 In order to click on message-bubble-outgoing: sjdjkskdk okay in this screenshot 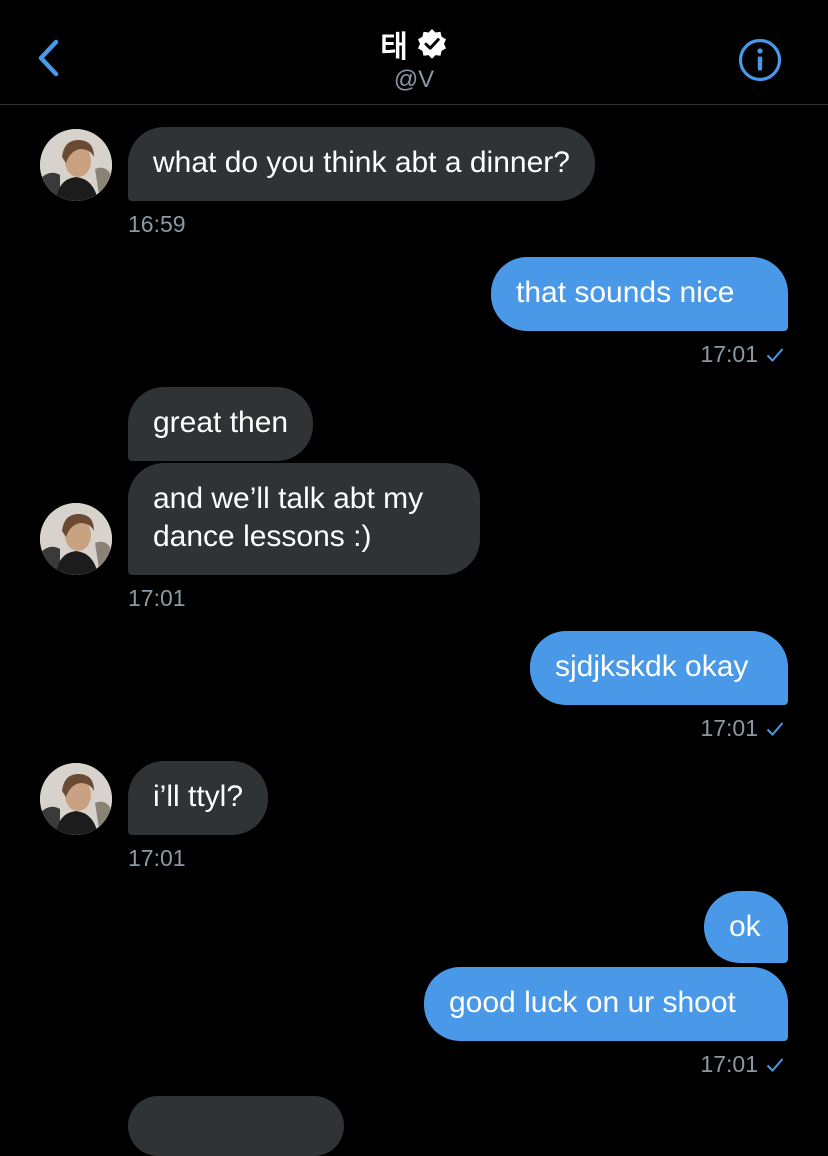, I will do `click(659, 668)`.